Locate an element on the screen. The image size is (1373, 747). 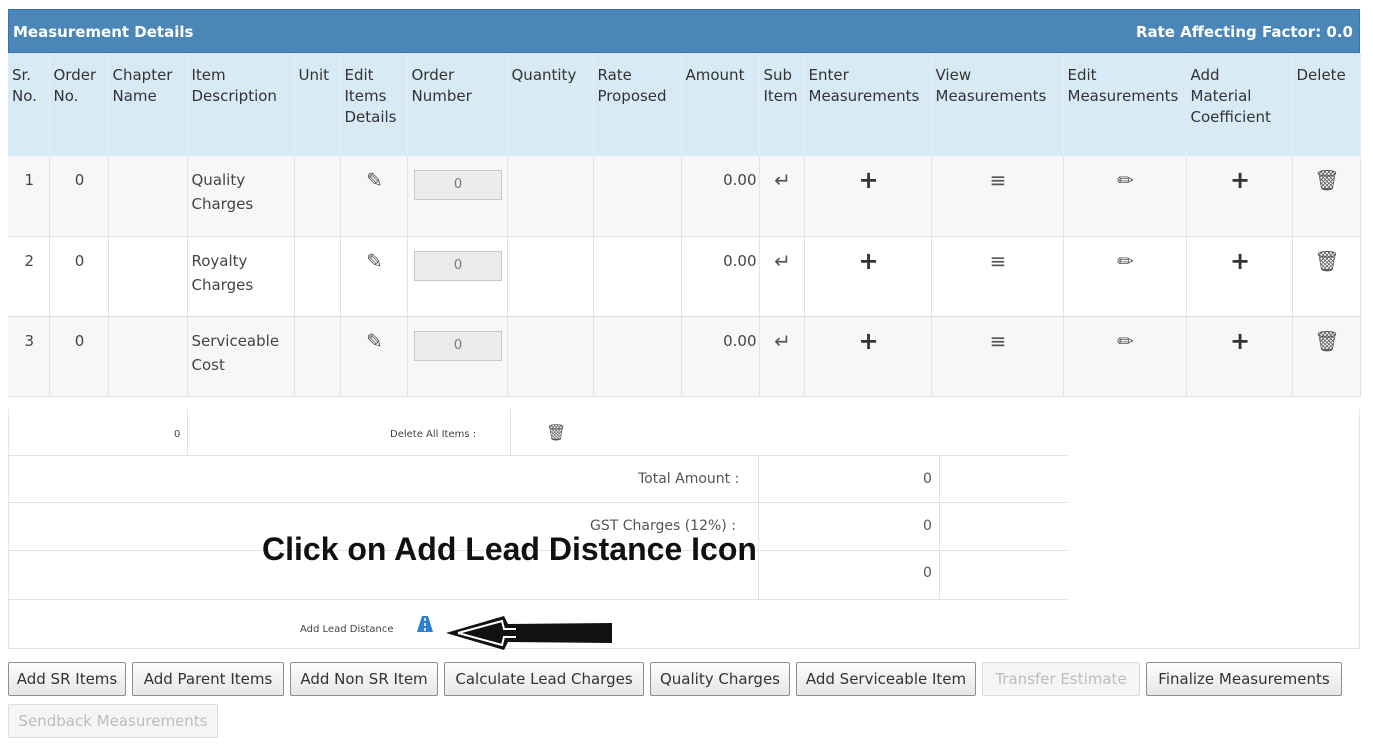
col-edit-items-details: Edit Items Details is located at coordinates (374, 104).